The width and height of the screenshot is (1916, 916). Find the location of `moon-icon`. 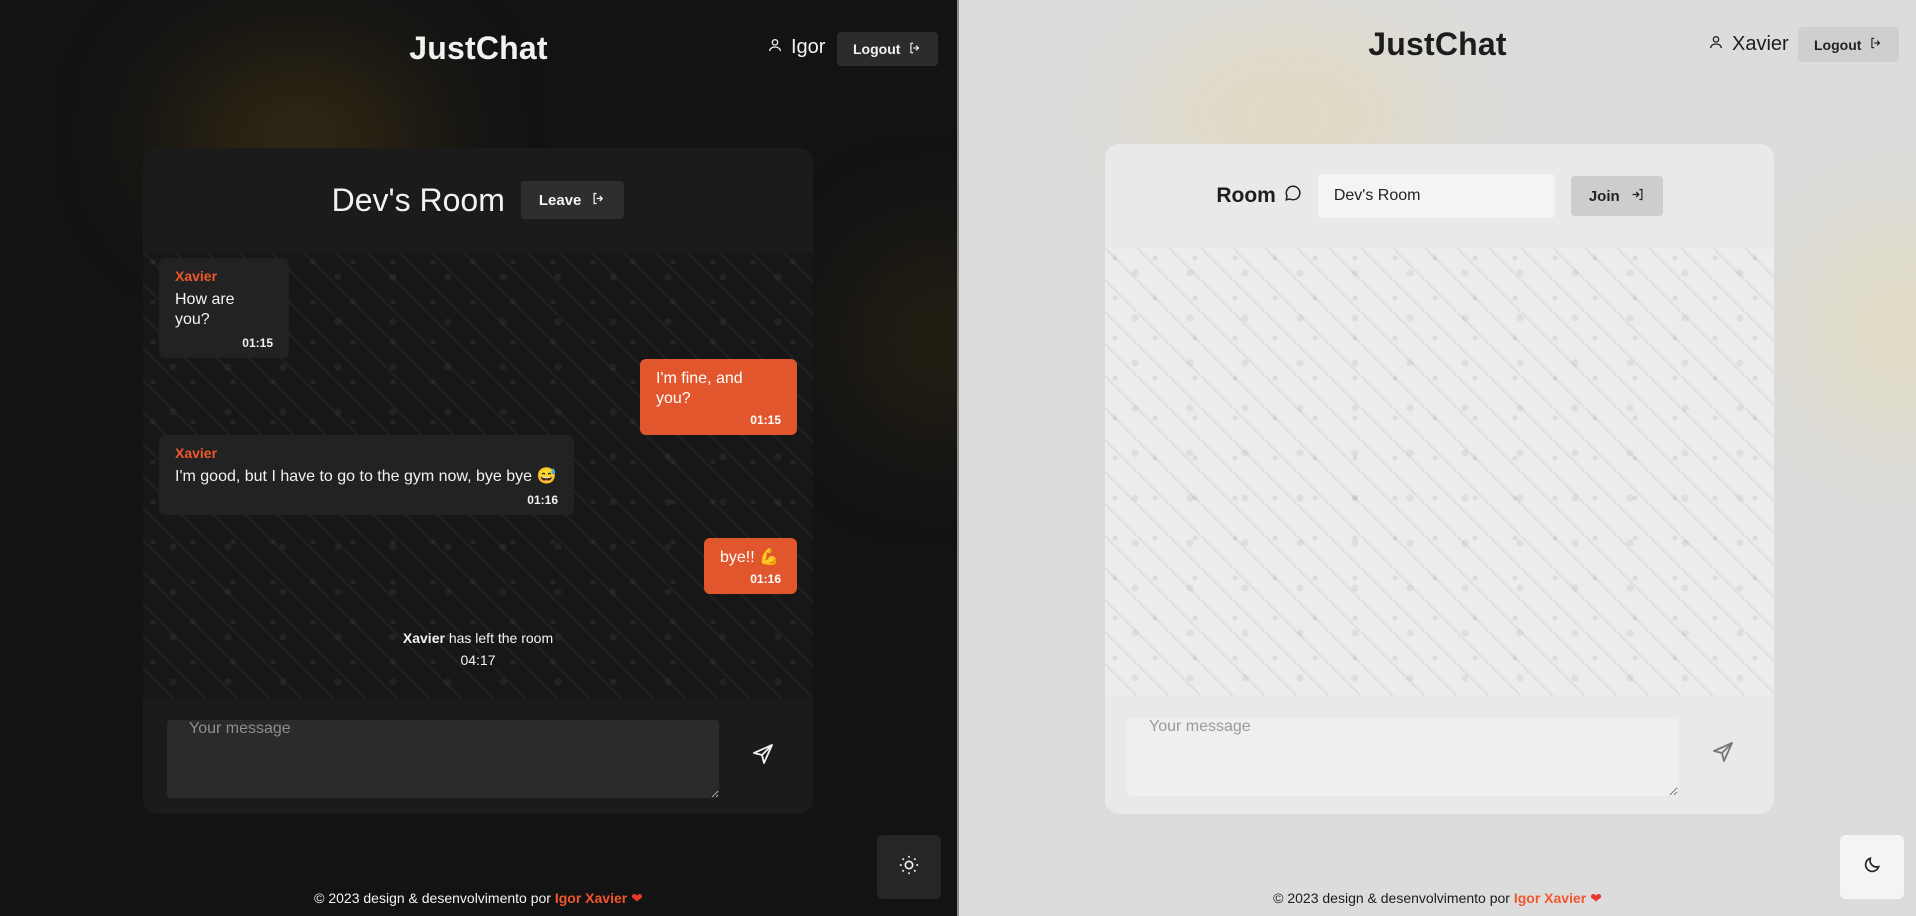

moon-icon is located at coordinates (1872, 867).